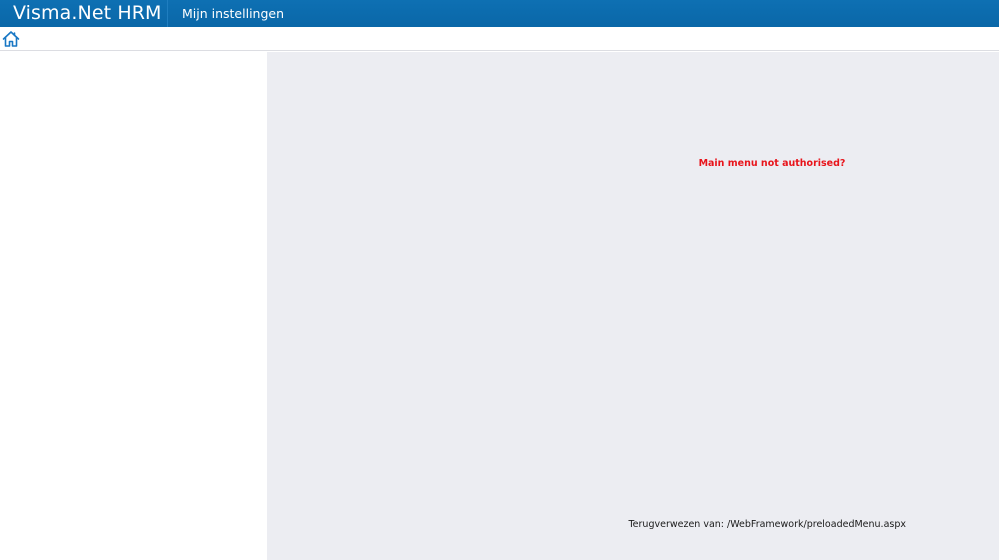 The width and height of the screenshot is (999, 560). Describe the element at coordinates (499, 39) in the screenshot. I see `toolbar` at that location.